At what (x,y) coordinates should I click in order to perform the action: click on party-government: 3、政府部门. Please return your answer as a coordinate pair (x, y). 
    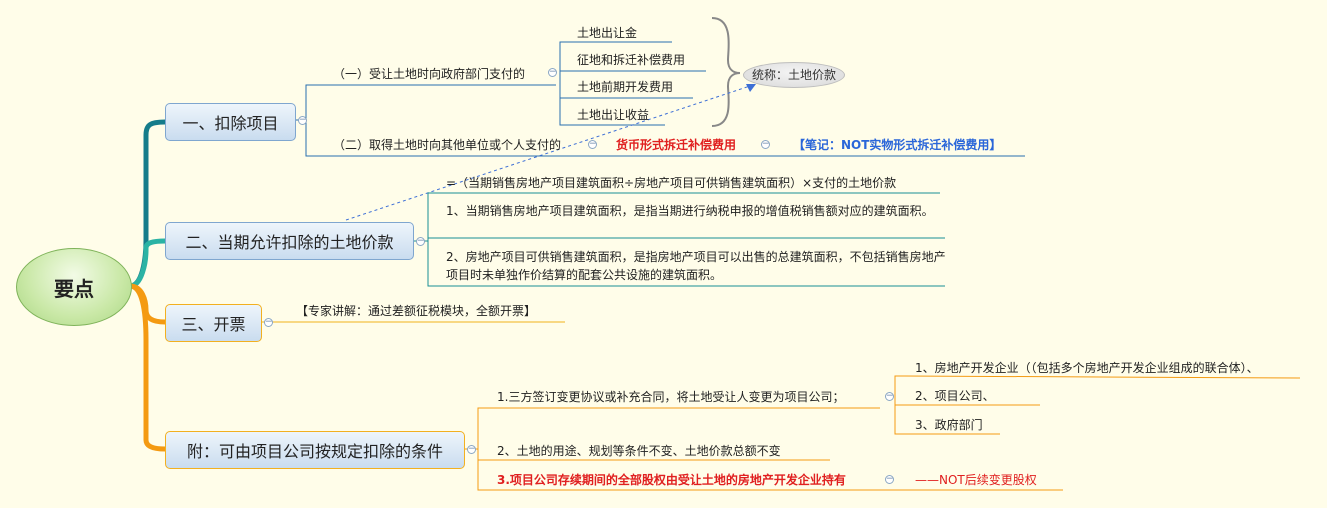
    Looking at the image, I should click on (949, 425).